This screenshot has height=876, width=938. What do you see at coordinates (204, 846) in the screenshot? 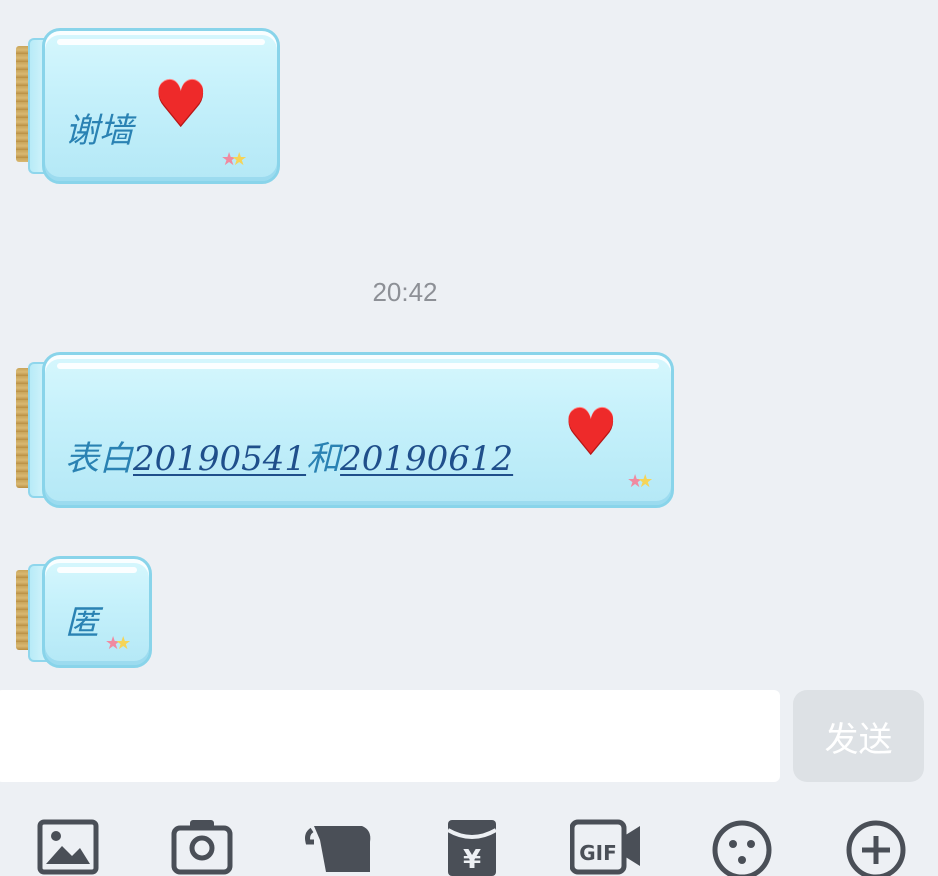
I see `camera-icon` at bounding box center [204, 846].